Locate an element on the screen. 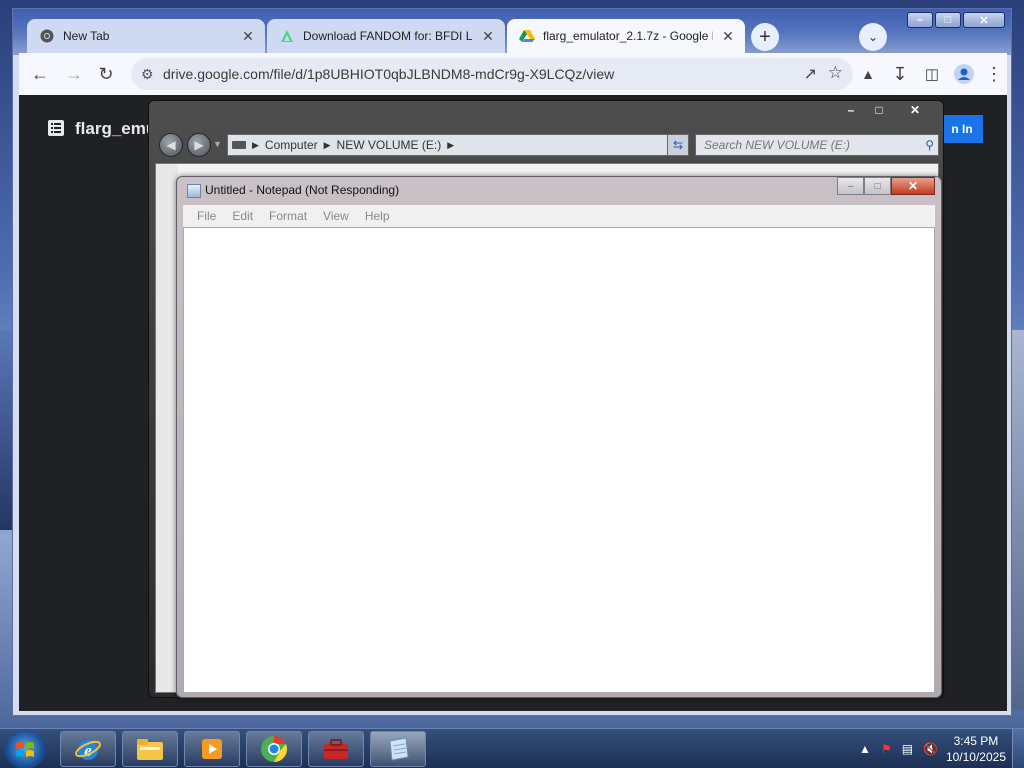 The height and width of the screenshot is (768, 1024). reload-icon: ↻ is located at coordinates (106, 73).